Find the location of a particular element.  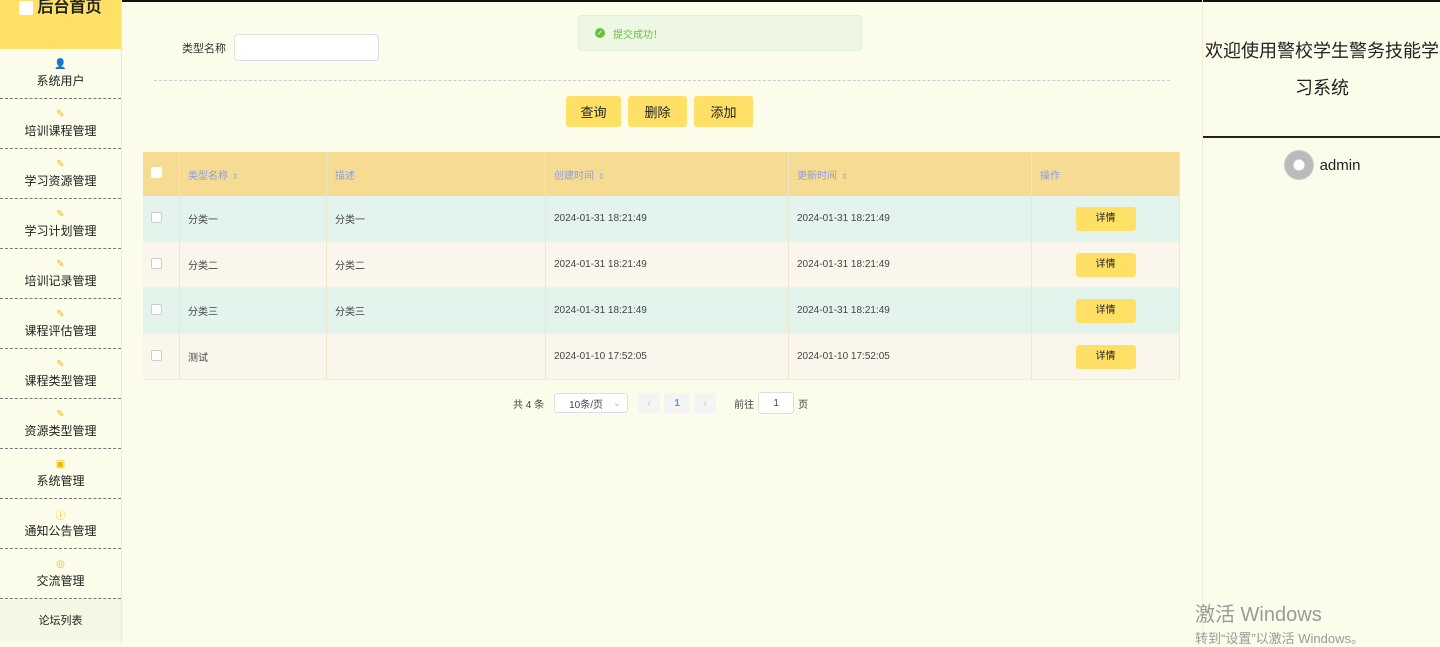

pagination: 共 4 条 10条/页 ⌄ ‹ 1 › 前往 1 页 is located at coordinates (660, 403).